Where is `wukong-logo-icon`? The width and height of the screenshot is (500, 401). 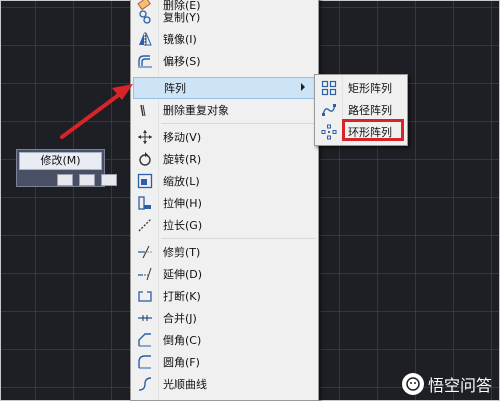 wukong-logo-icon is located at coordinates (412, 384).